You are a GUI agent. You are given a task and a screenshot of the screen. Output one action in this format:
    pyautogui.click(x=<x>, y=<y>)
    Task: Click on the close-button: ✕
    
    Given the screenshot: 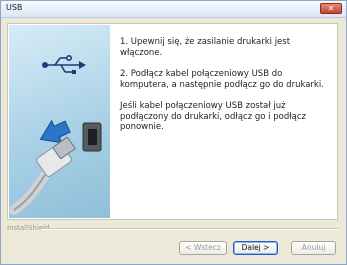 What is the action you would take?
    pyautogui.click(x=331, y=8)
    